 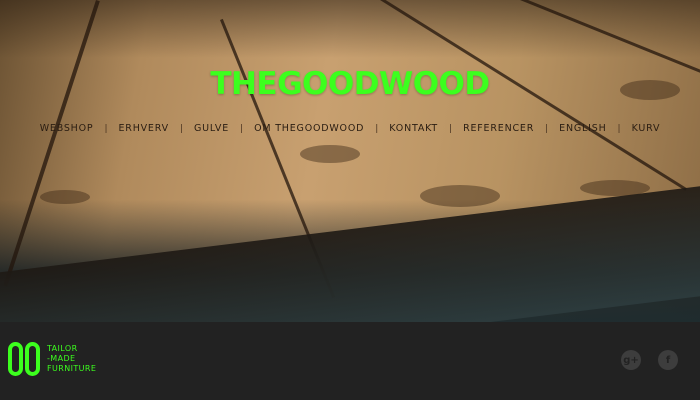 I want to click on nav-item-om-thegoodwood: OM THEGOODWOOD, so click(x=309, y=128).